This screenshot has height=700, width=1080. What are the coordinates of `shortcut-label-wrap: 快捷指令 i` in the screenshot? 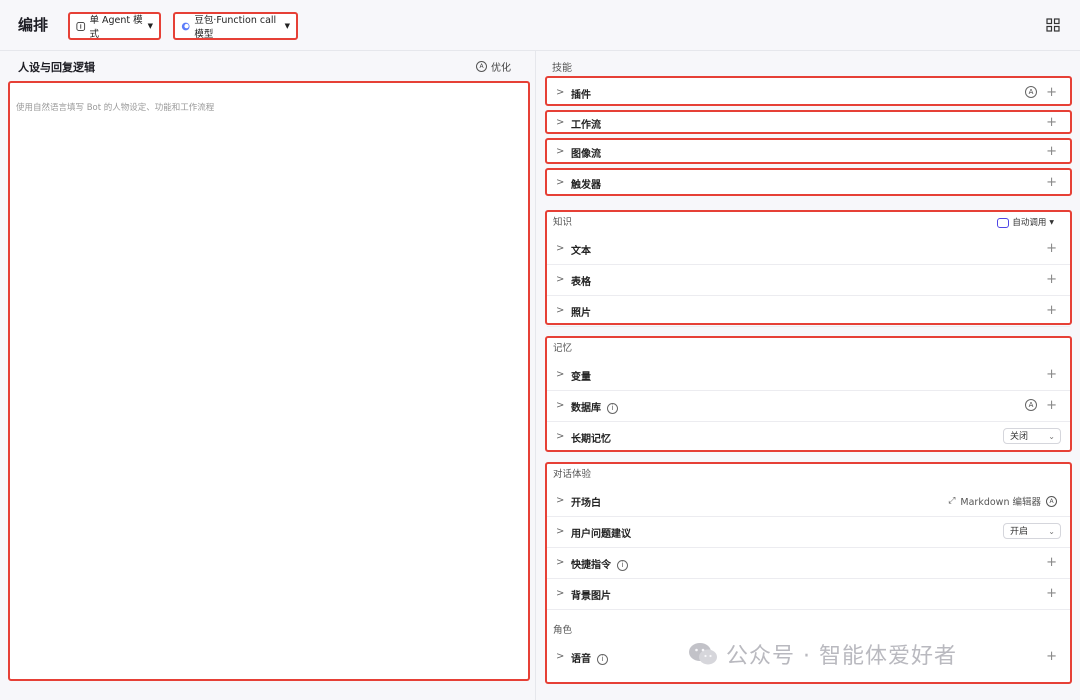 It's located at (599, 563).